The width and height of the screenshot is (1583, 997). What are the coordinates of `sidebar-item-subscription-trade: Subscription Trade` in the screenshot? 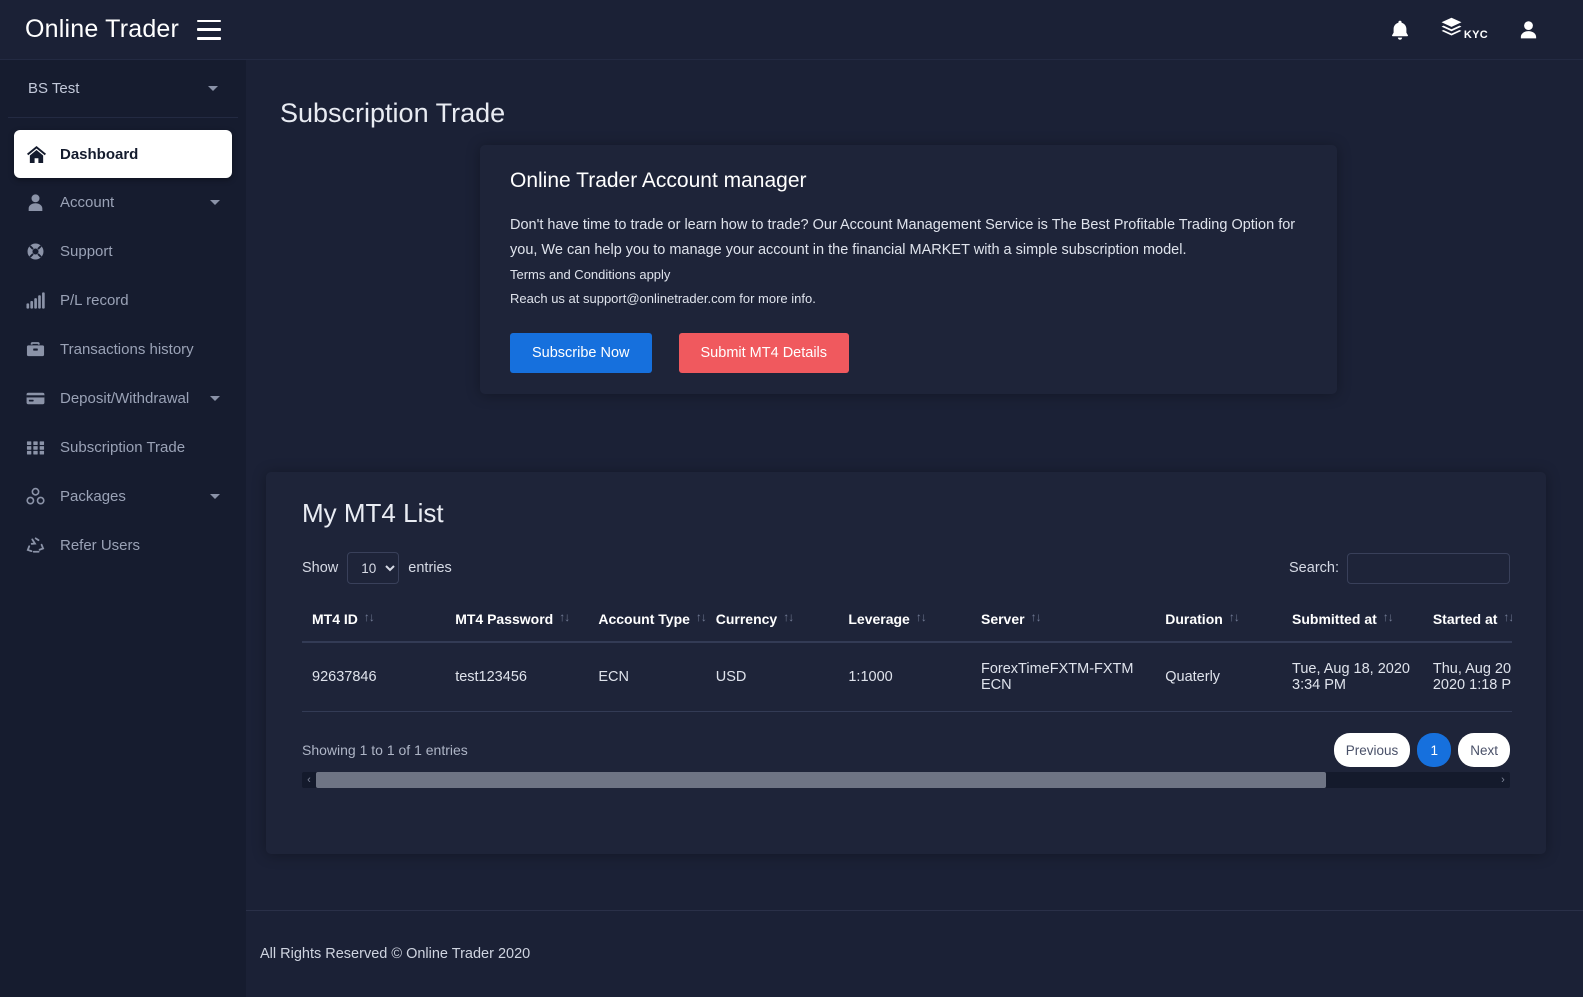 It's located at (123, 447).